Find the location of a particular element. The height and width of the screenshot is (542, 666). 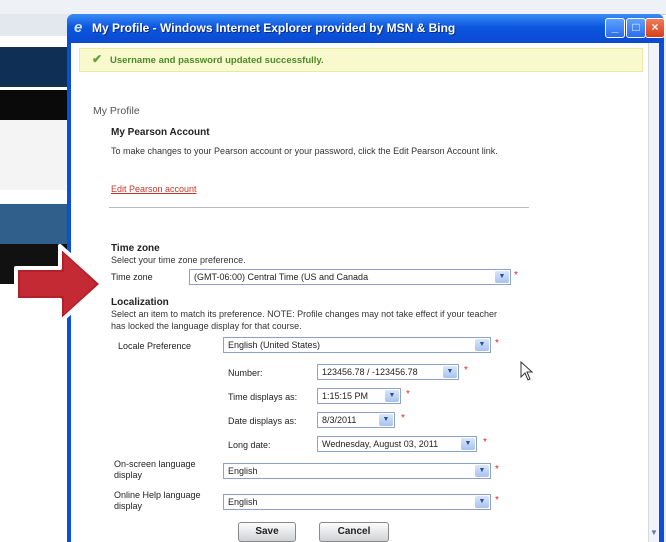

scroll-down-arrow-icon: ▼ is located at coordinates (654, 534).